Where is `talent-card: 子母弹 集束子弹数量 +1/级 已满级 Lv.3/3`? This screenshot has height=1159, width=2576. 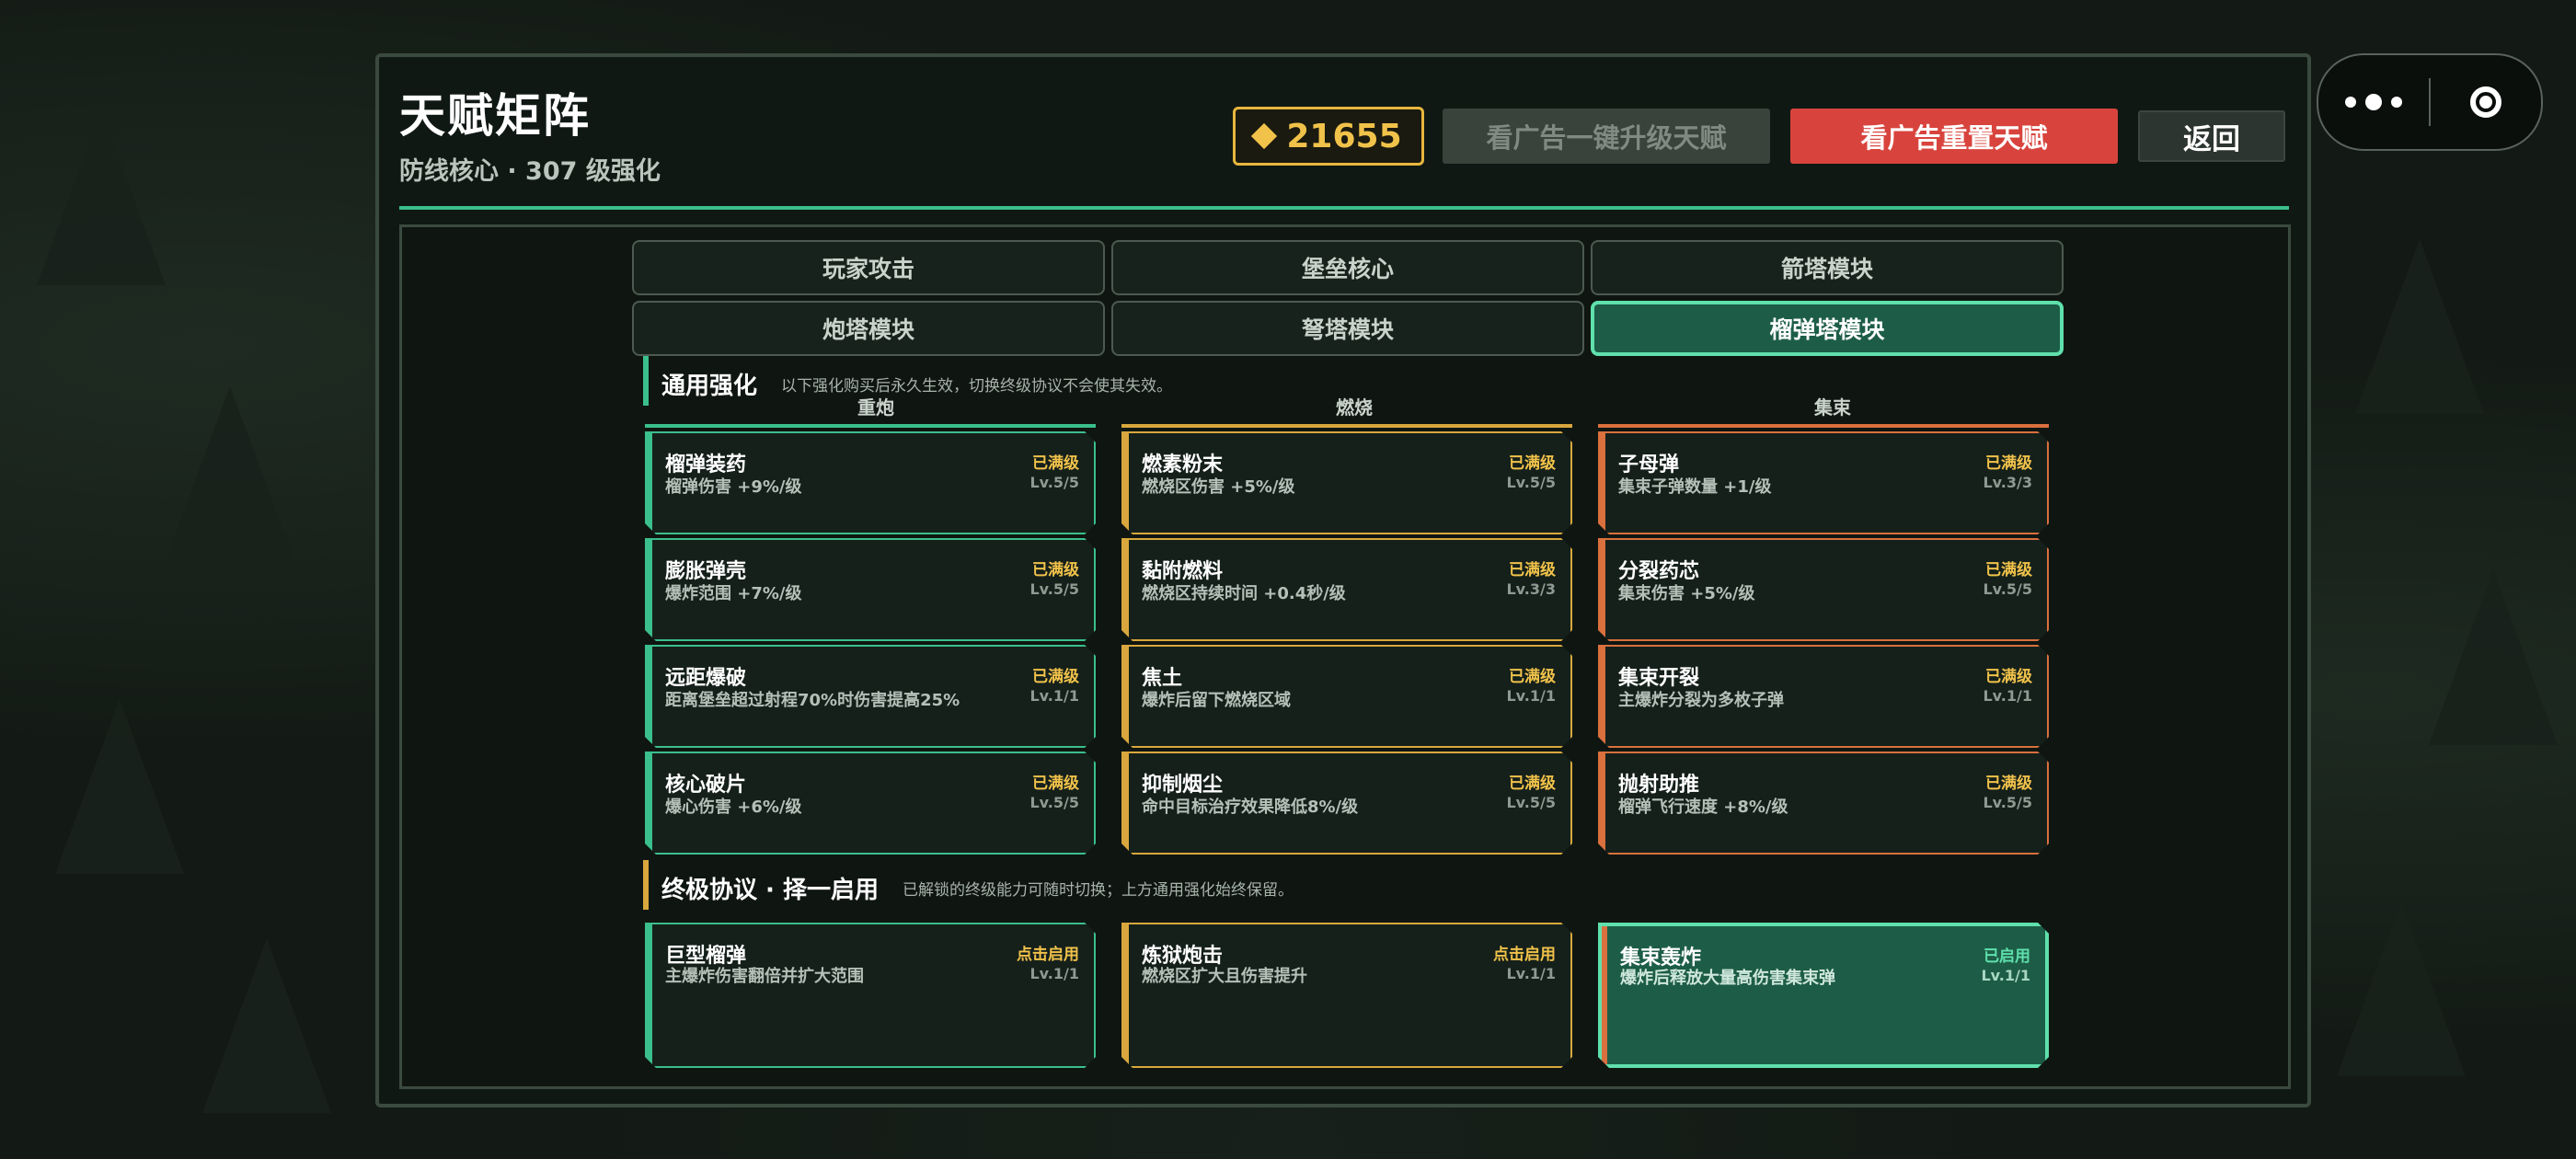 talent-card: 子母弹 集束子弹数量 +1/级 已满级 Lv.3/3 is located at coordinates (1823, 482).